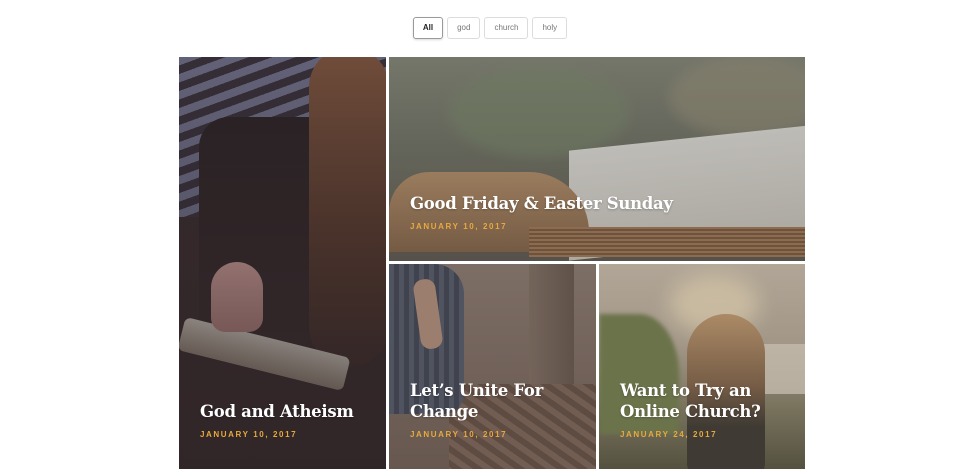 This screenshot has height=471, width=980. I want to click on post-caption: God and Atheism JANUARY 10, 2017, so click(286, 420).